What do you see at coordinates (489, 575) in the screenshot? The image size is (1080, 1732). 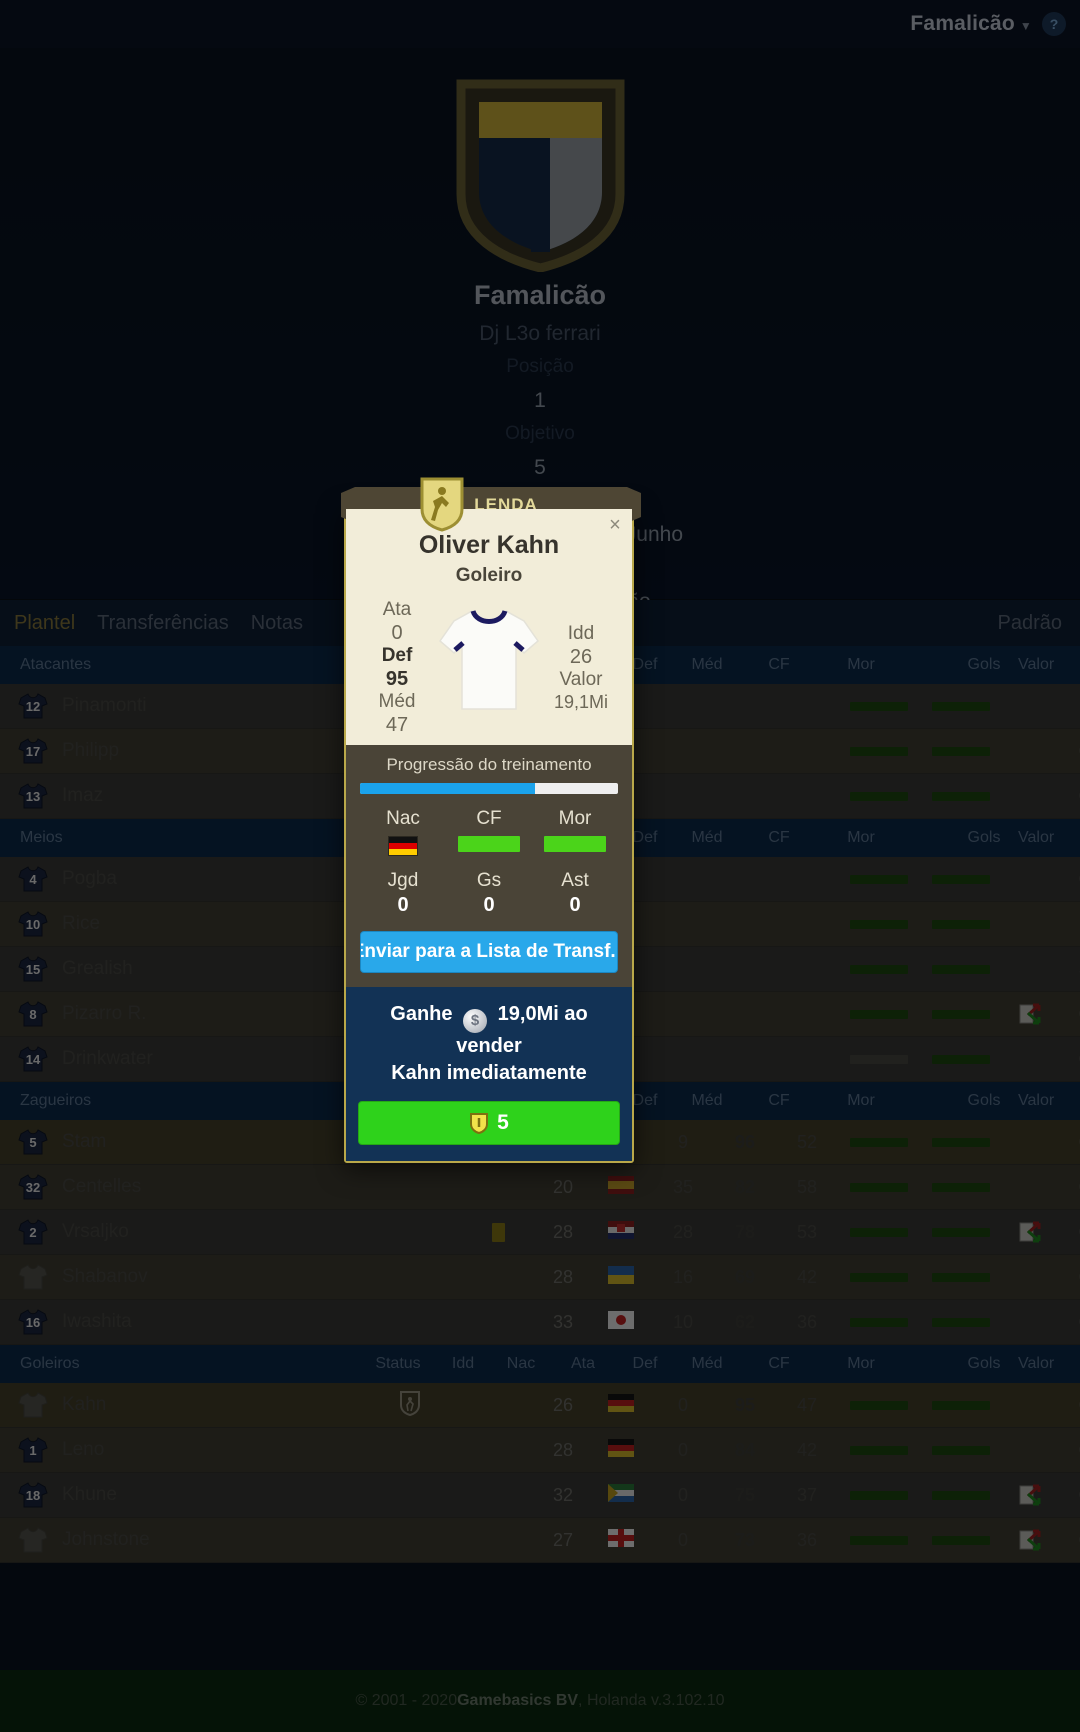 I see `modal-player-position: Goleiro` at bounding box center [489, 575].